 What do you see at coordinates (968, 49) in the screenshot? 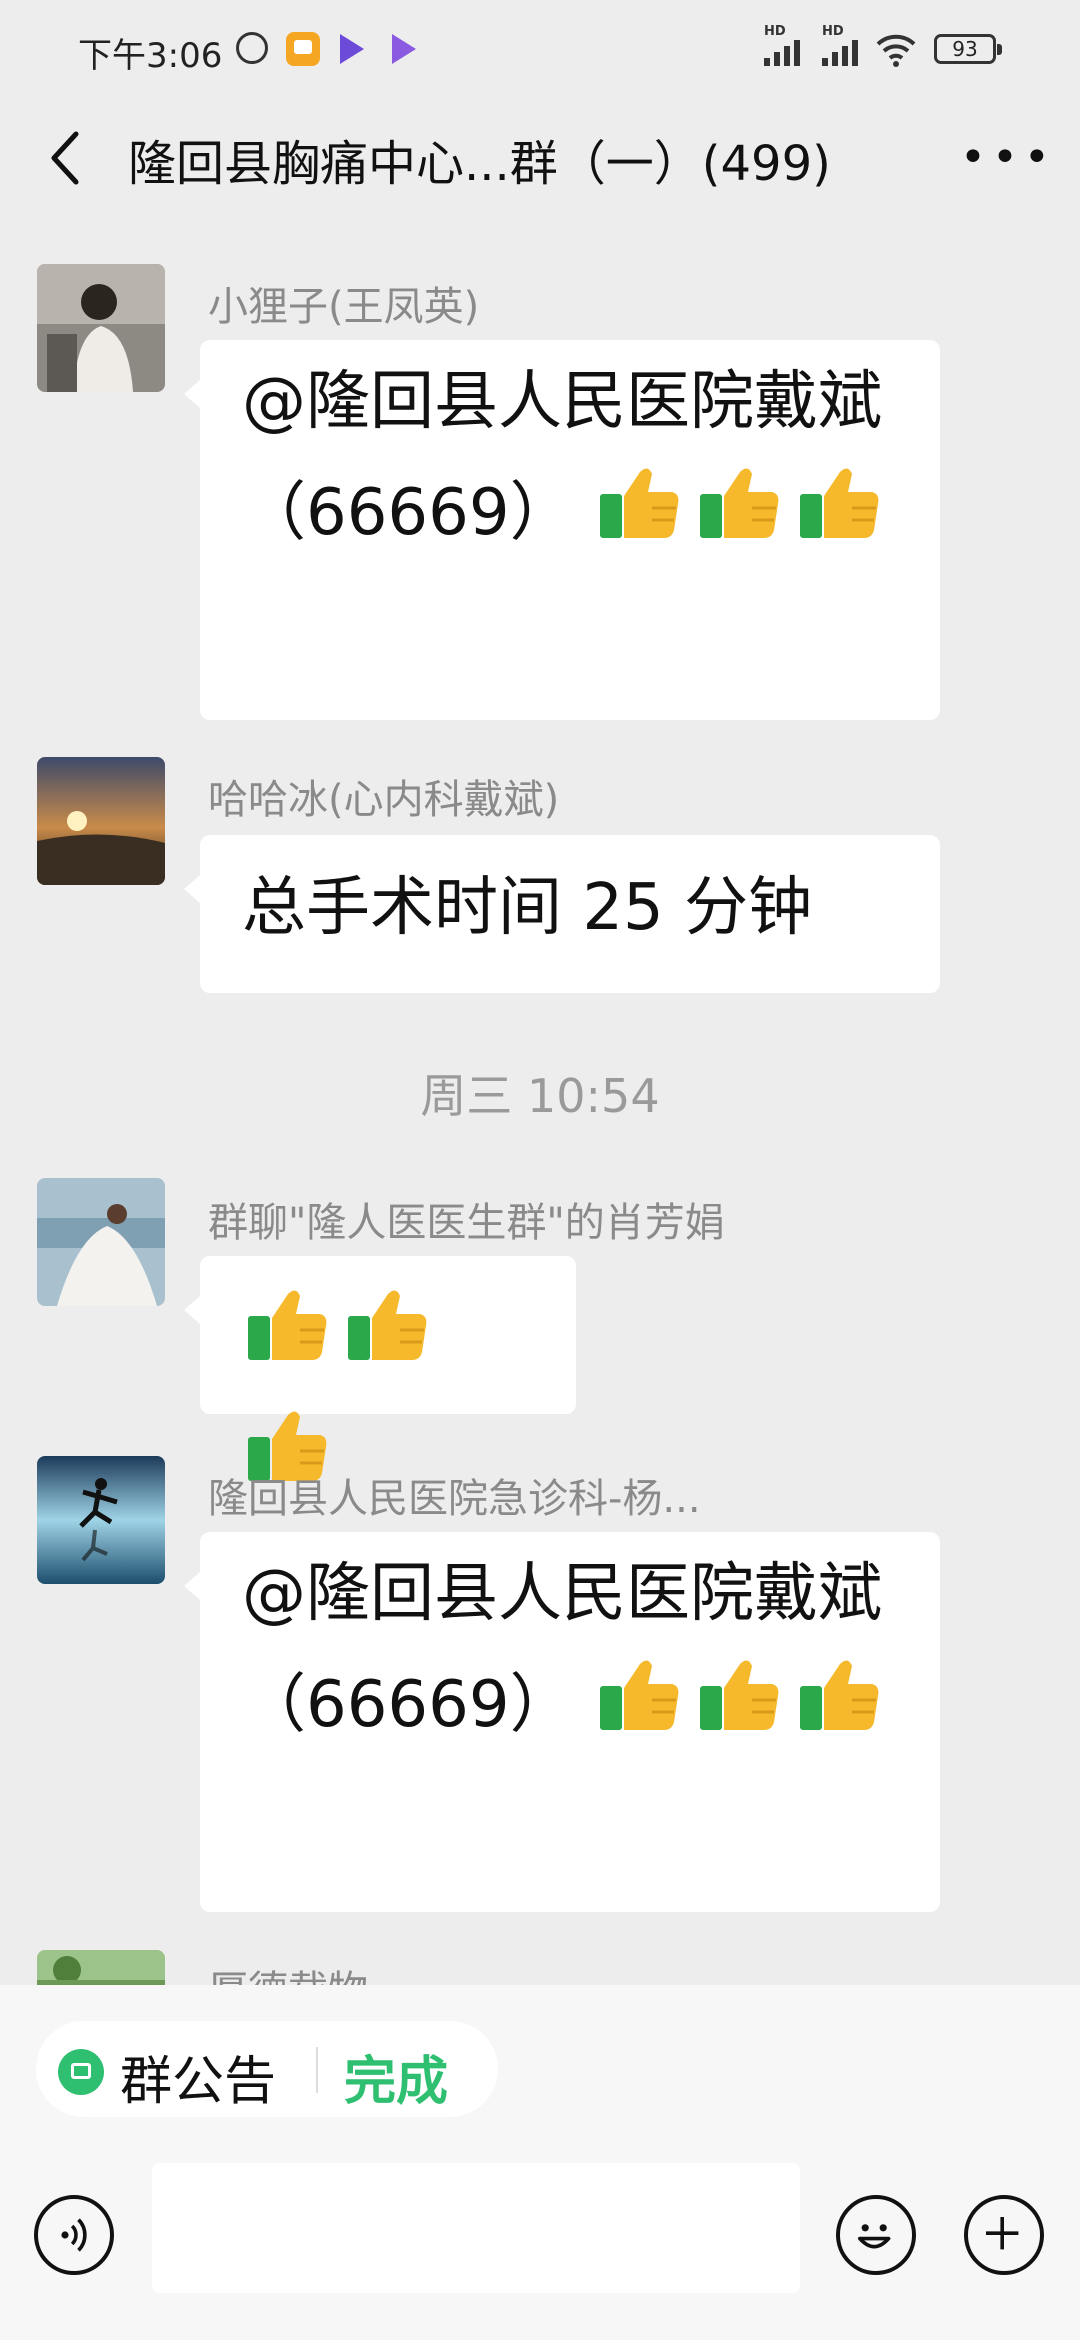
I see `battery-icon: 93` at bounding box center [968, 49].